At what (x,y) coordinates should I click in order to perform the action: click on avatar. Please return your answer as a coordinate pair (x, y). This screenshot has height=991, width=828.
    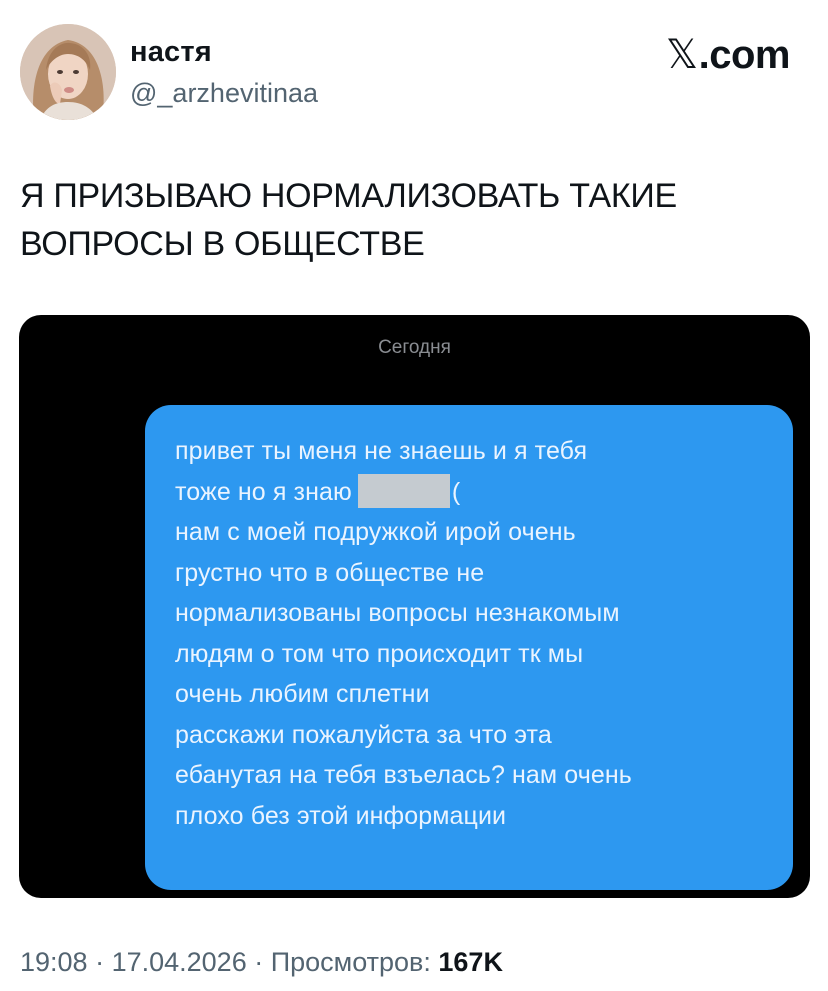
    Looking at the image, I should click on (68, 72).